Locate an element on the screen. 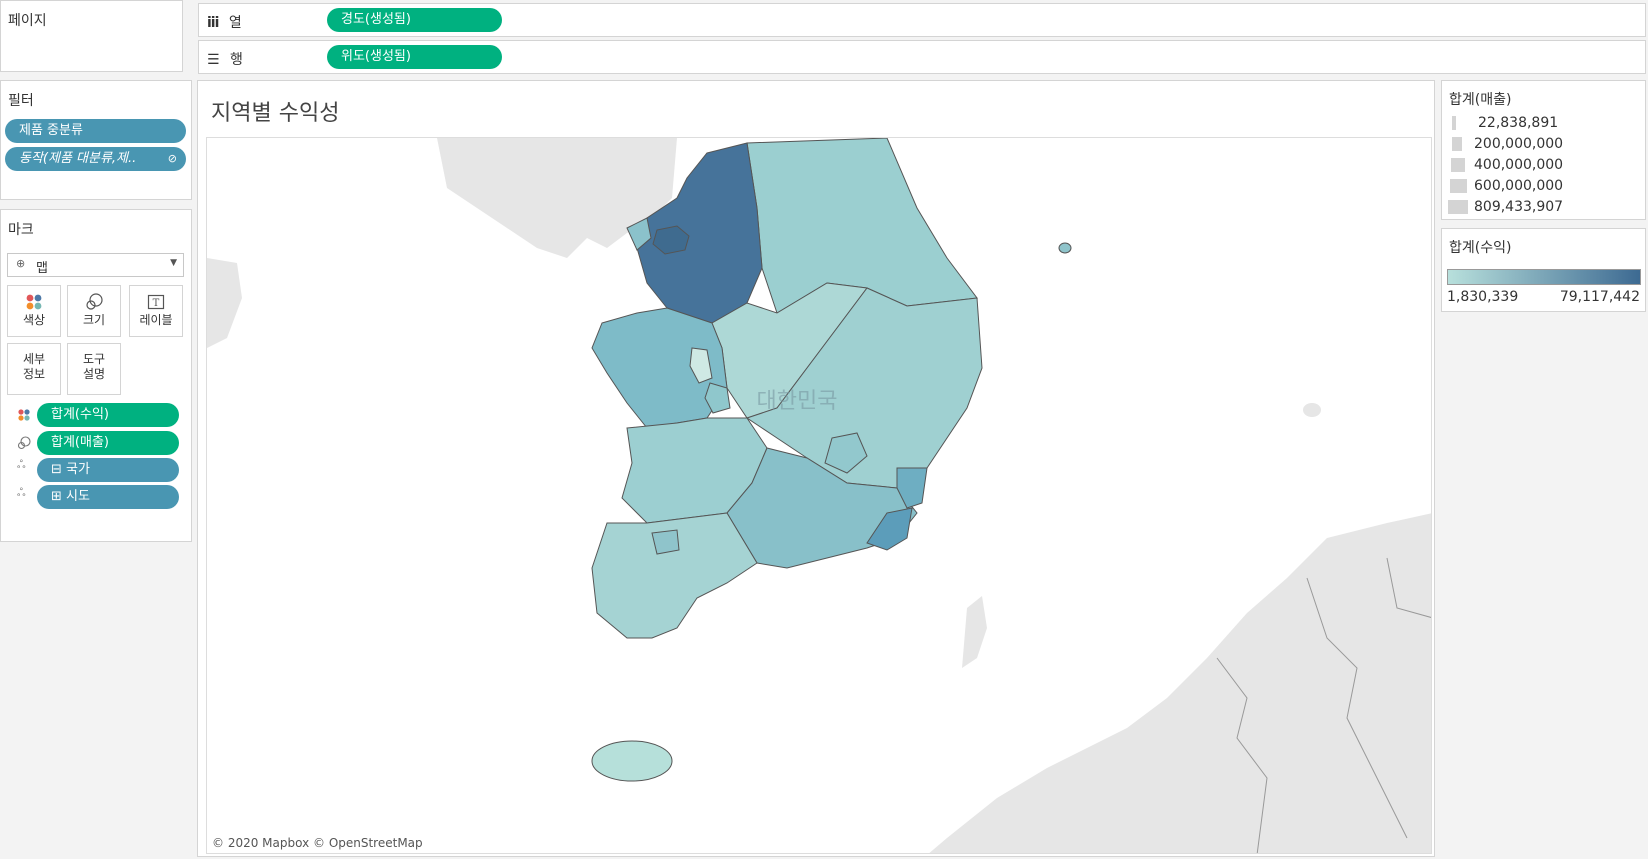  island-dokdo is located at coordinates (1065, 248).